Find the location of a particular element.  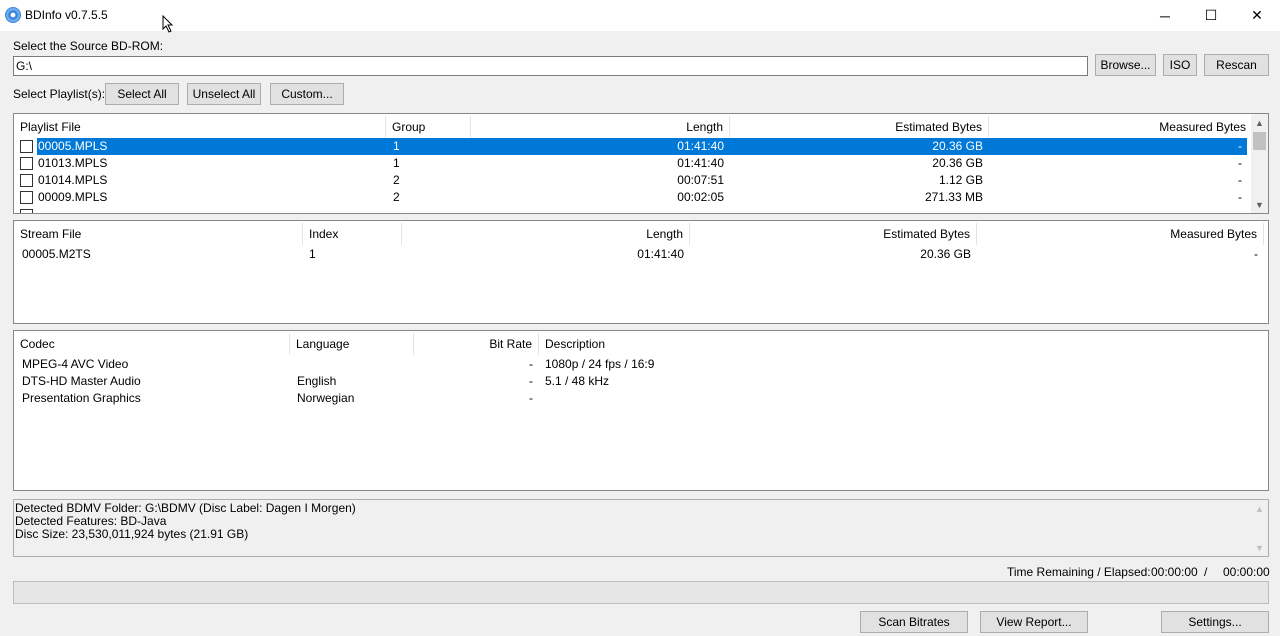

bdinfo-disc-icon is located at coordinates (13, 15).